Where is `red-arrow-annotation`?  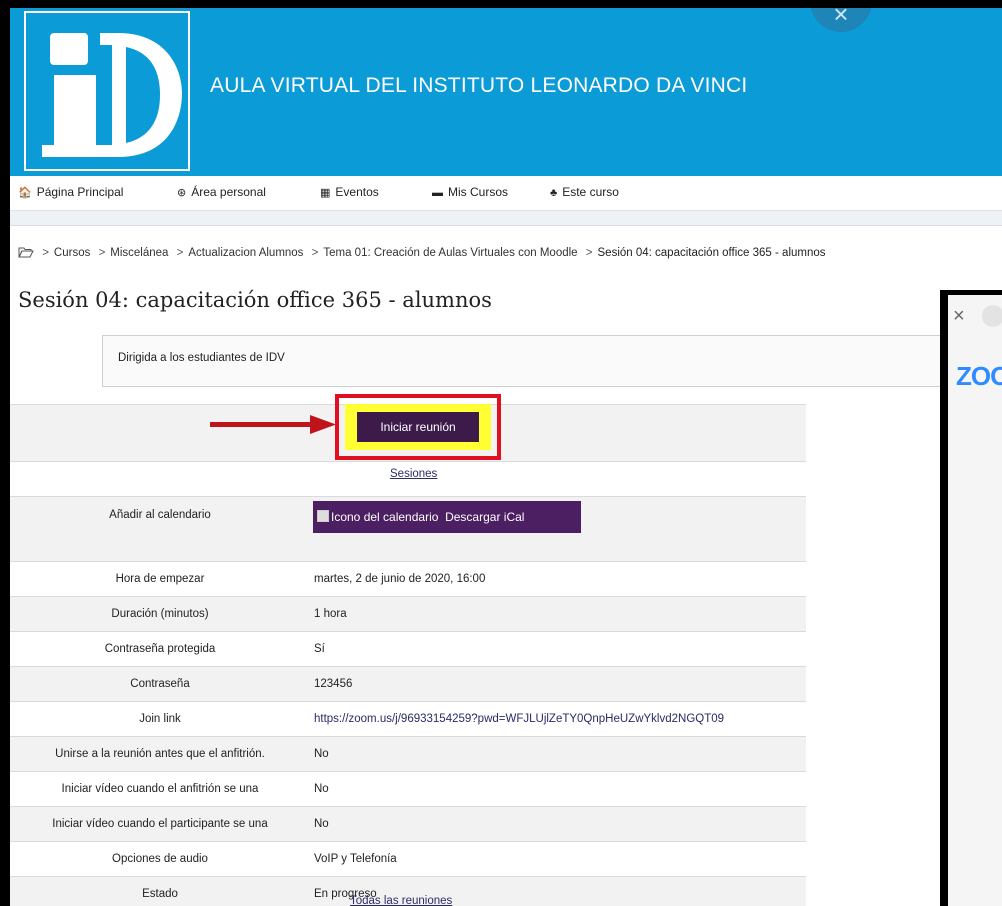 red-arrow-annotation is located at coordinates (273, 424).